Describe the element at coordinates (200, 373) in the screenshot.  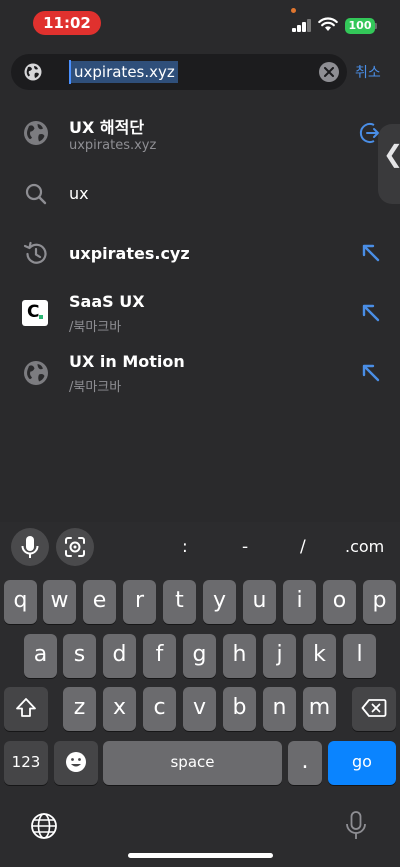
I see `suggestion-row: UX in Motion /북마크바` at that location.